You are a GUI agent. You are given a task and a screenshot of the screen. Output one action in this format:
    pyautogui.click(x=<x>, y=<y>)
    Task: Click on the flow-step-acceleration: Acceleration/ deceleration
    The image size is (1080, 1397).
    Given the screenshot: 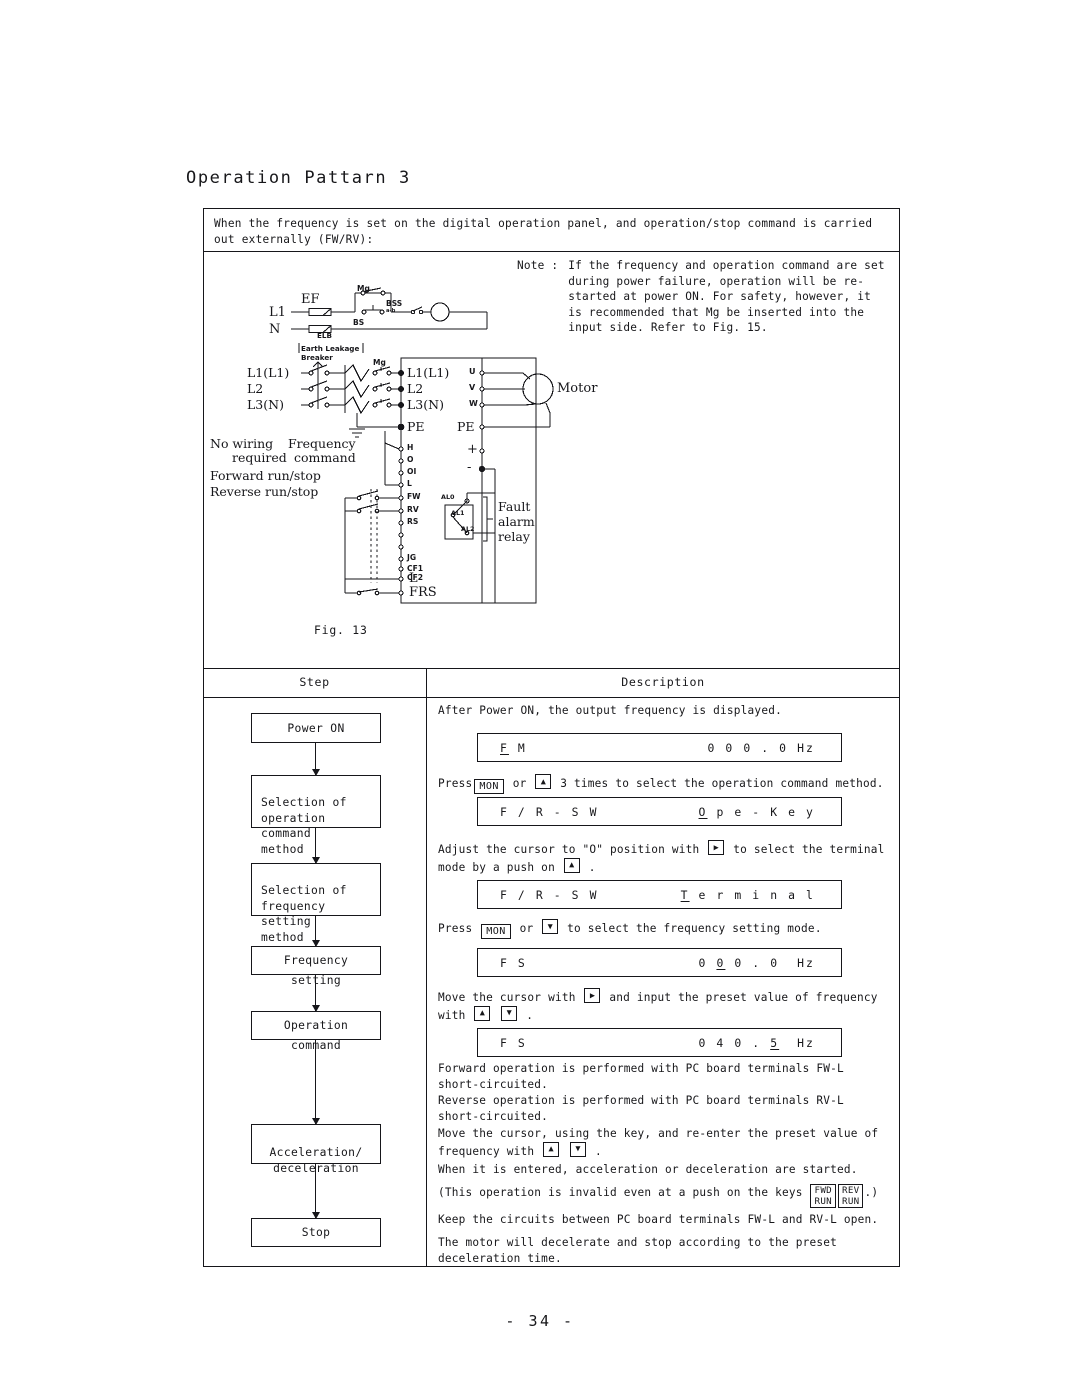 What is the action you would take?
    pyautogui.click(x=316, y=1149)
    